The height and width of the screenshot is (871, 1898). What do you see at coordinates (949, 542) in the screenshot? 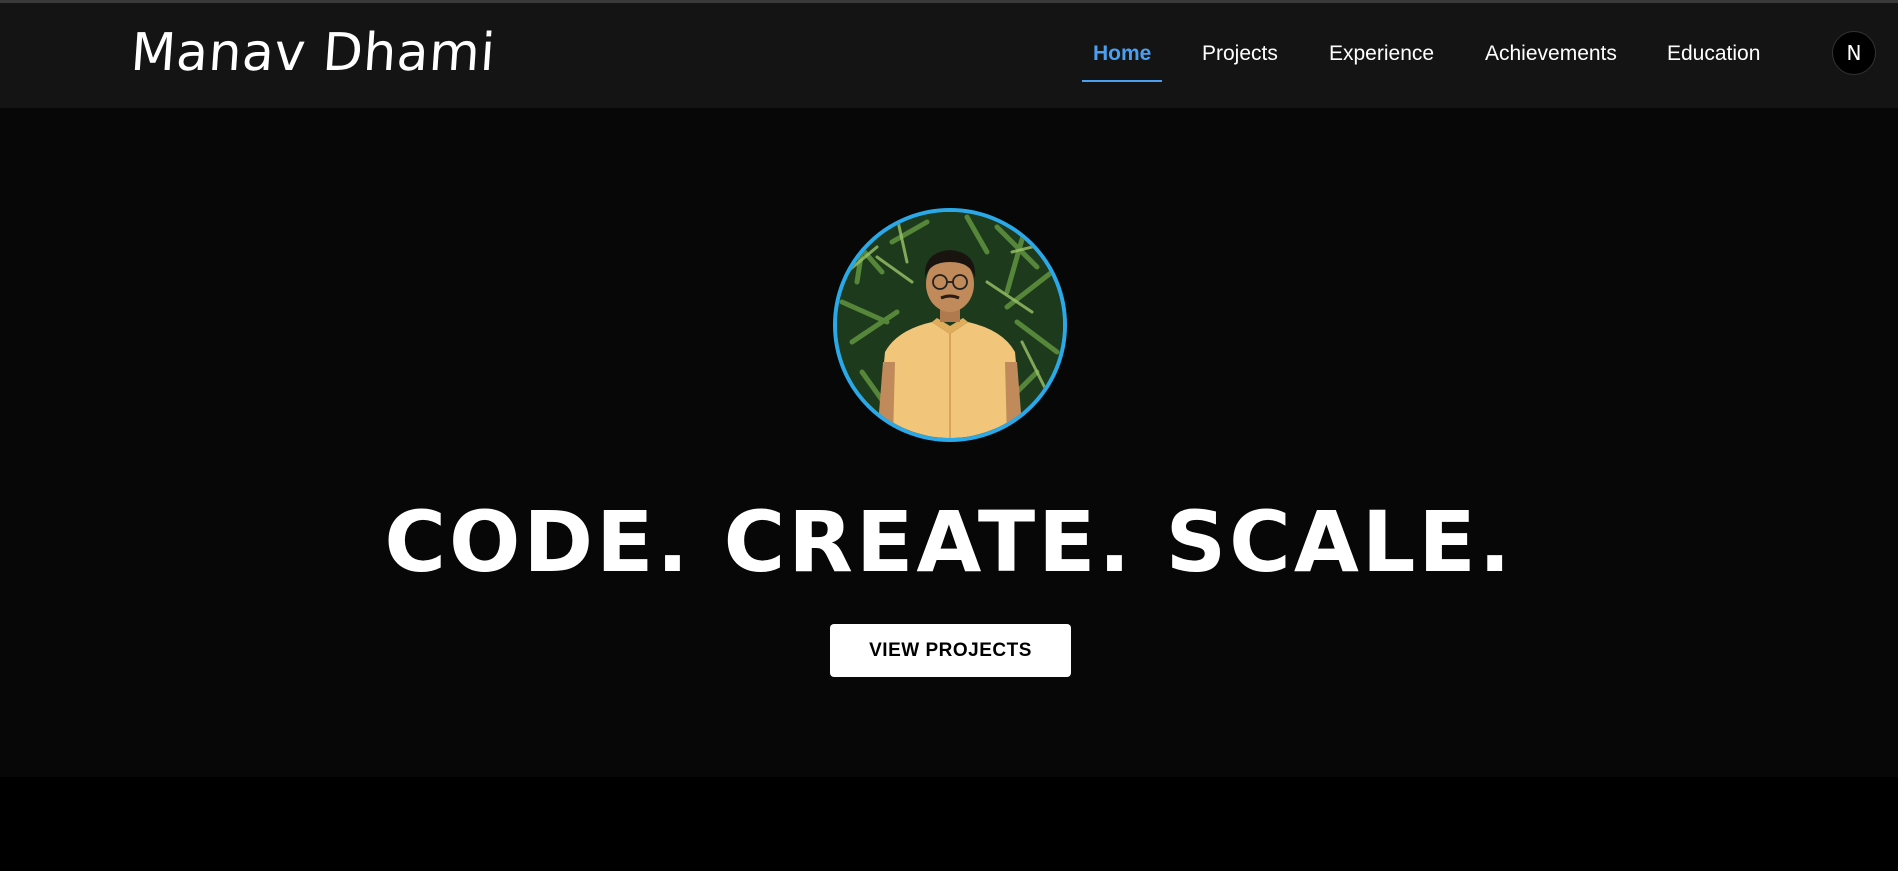
I see `hero-headline: CODE. CREATE. SCALE.` at bounding box center [949, 542].